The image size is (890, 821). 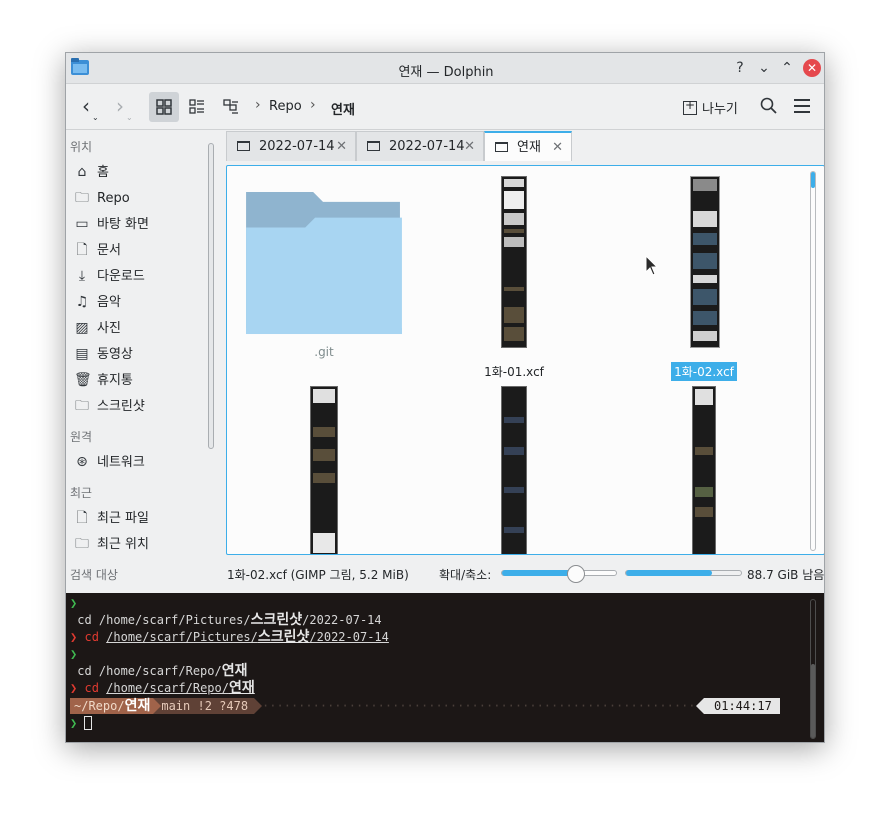 I want to click on terminal-scrollbar, so click(x=813, y=669).